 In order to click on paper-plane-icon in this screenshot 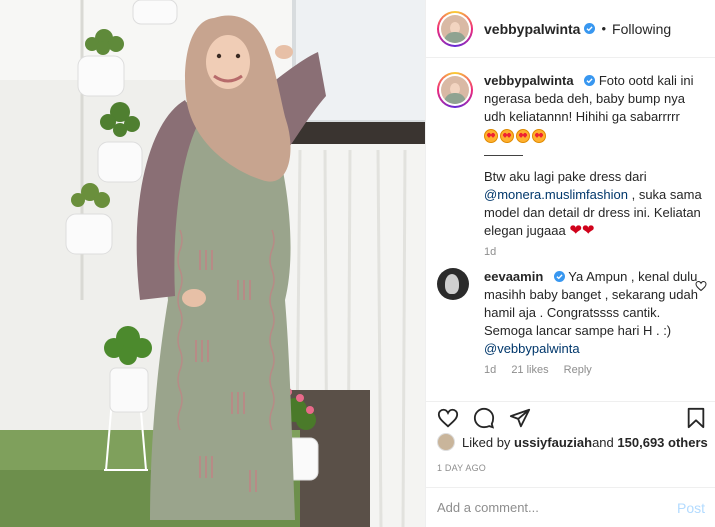, I will do `click(520, 418)`.